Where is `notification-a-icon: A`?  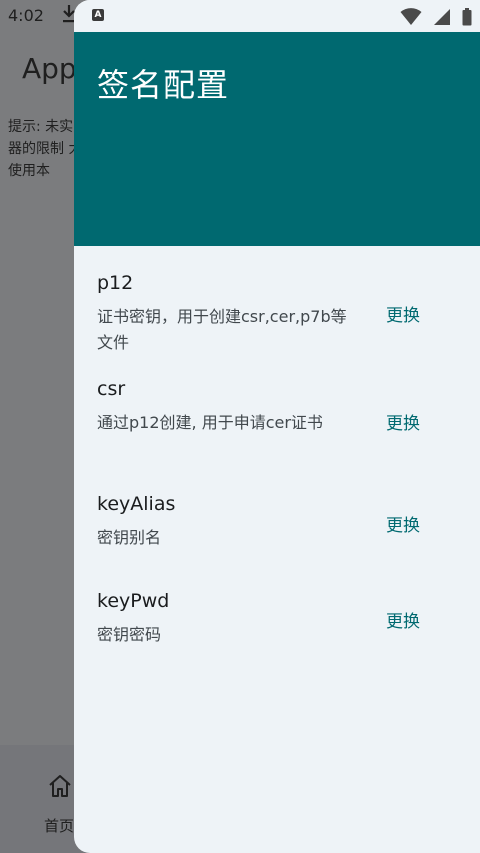 notification-a-icon: A is located at coordinates (98, 15).